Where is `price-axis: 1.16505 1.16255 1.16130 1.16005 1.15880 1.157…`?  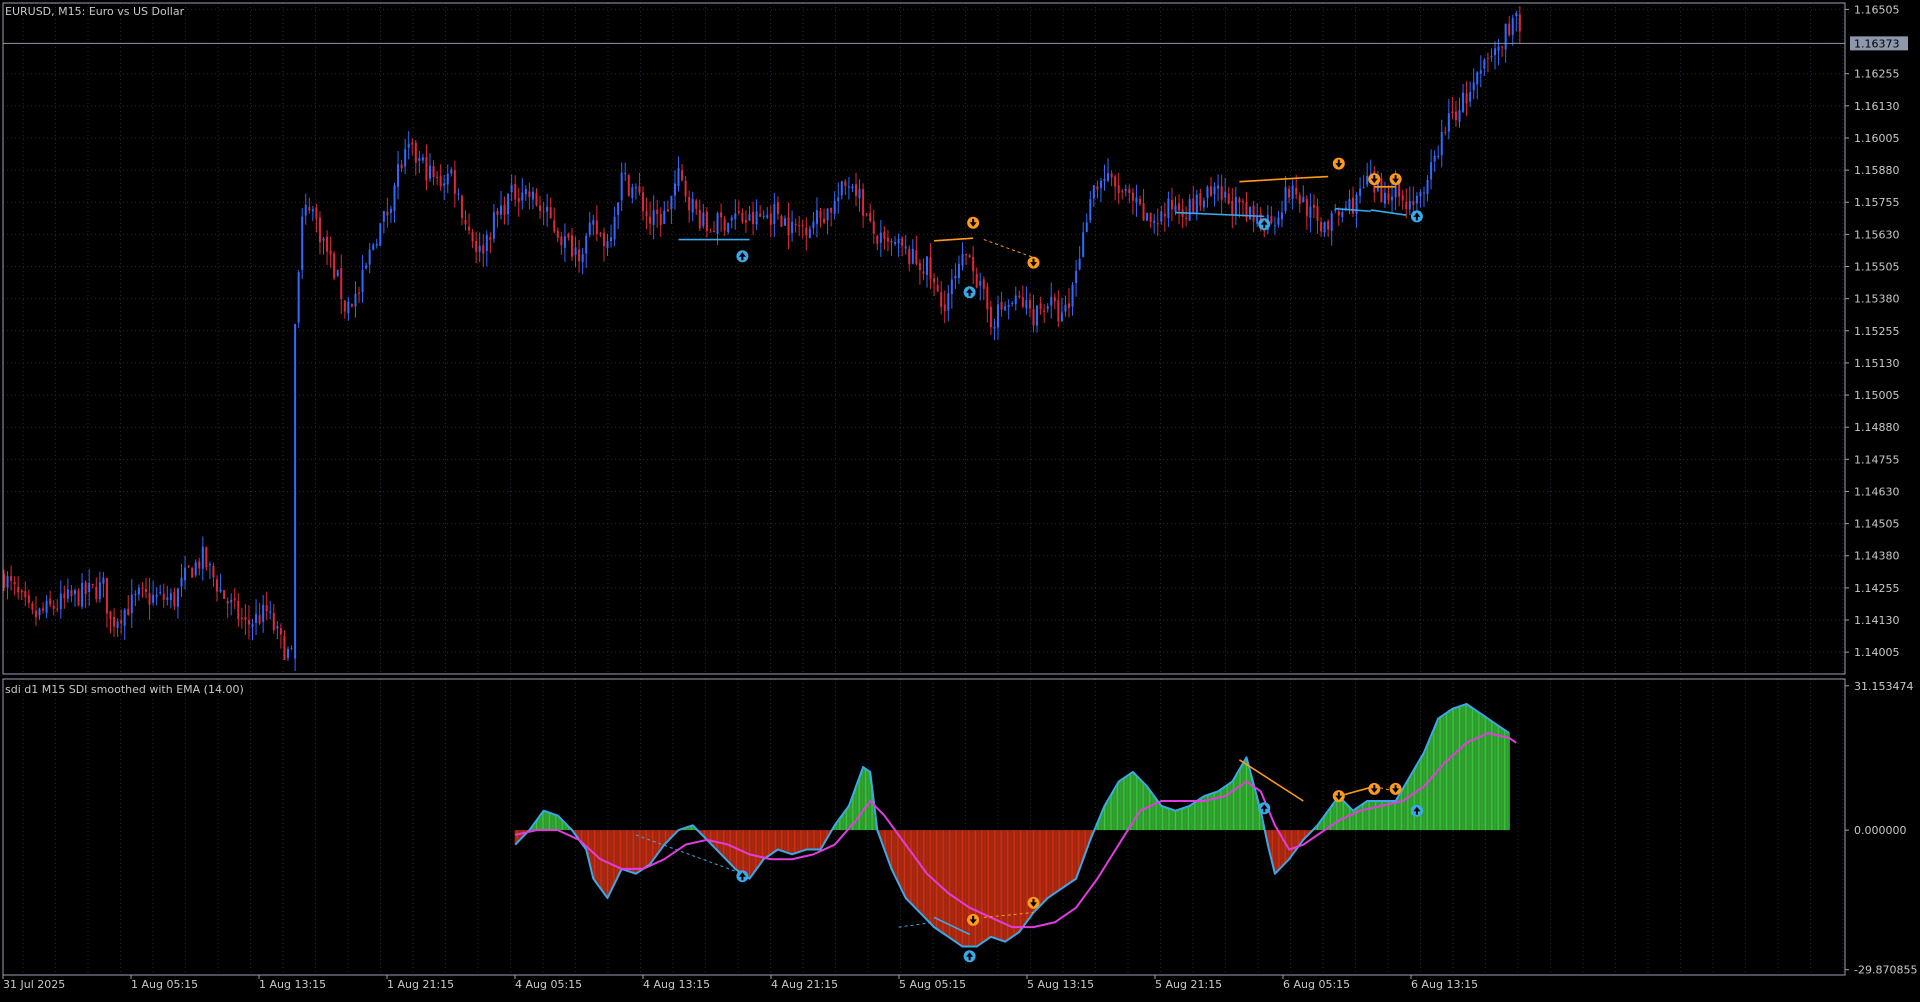 price-axis: 1.16505 1.16255 1.16130 1.16005 1.15880 1.157… is located at coordinates (1876, 331).